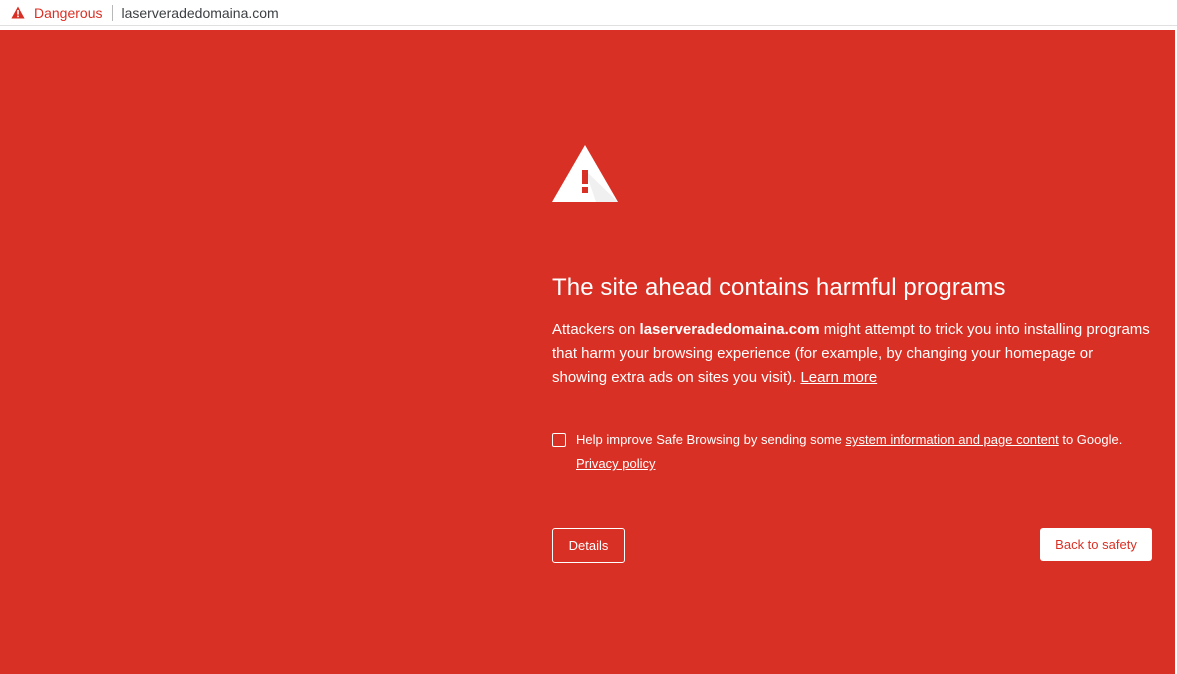  I want to click on page-heading: The site ahead contains harmful programs, so click(779, 287).